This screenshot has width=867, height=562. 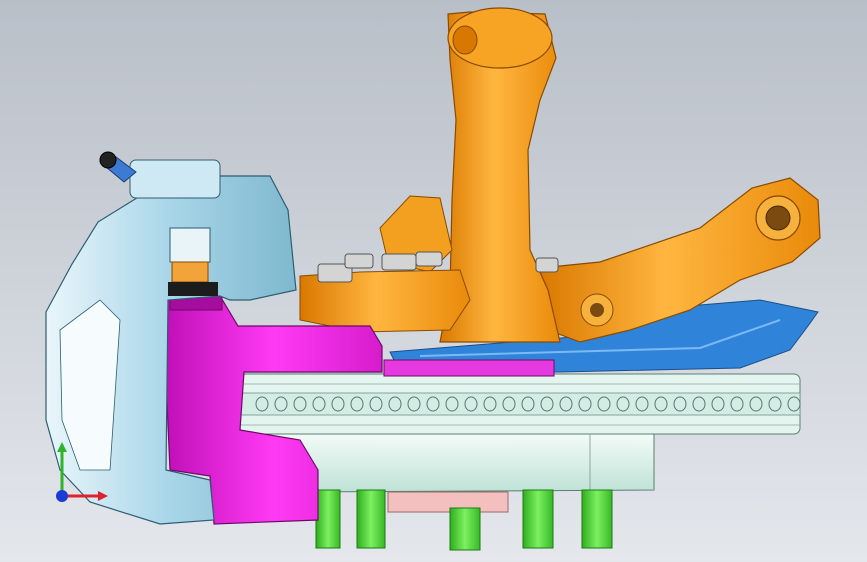 What do you see at coordinates (193, 261) in the screenshot?
I see `caliper-bleed-bolt` at bounding box center [193, 261].